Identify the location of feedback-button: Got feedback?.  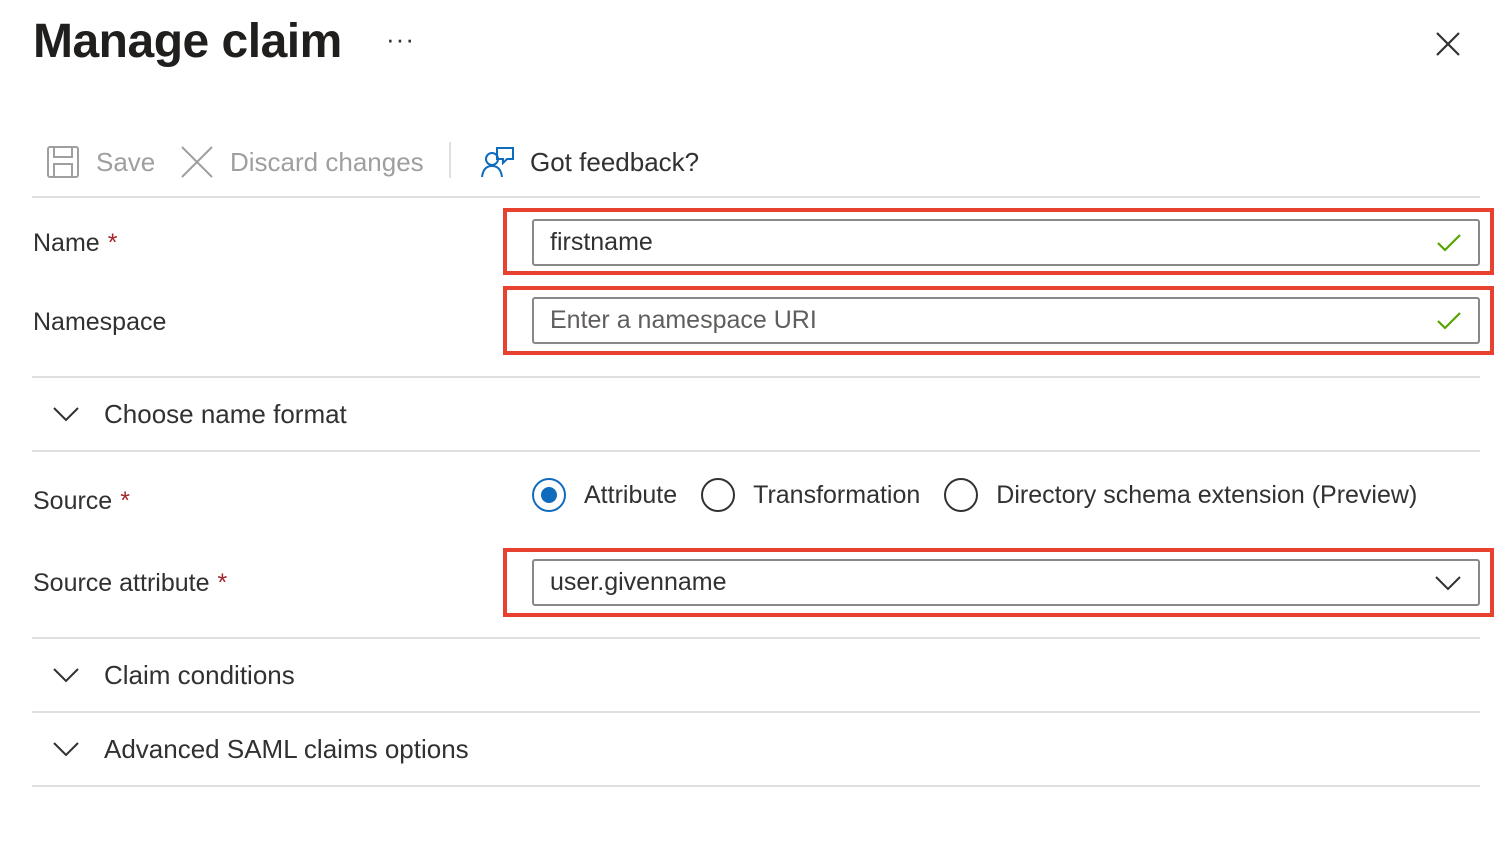
(589, 162).